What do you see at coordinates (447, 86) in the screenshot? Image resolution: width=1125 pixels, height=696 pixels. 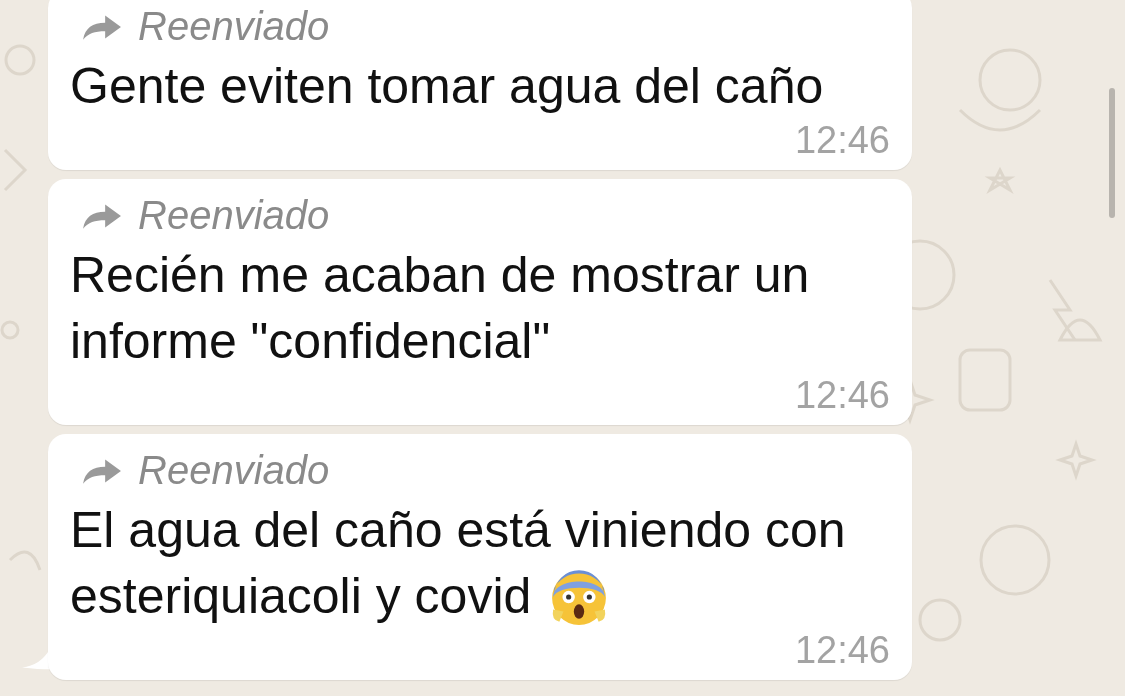 I see `message-text: Gente eviten tomar agua del caño` at bounding box center [447, 86].